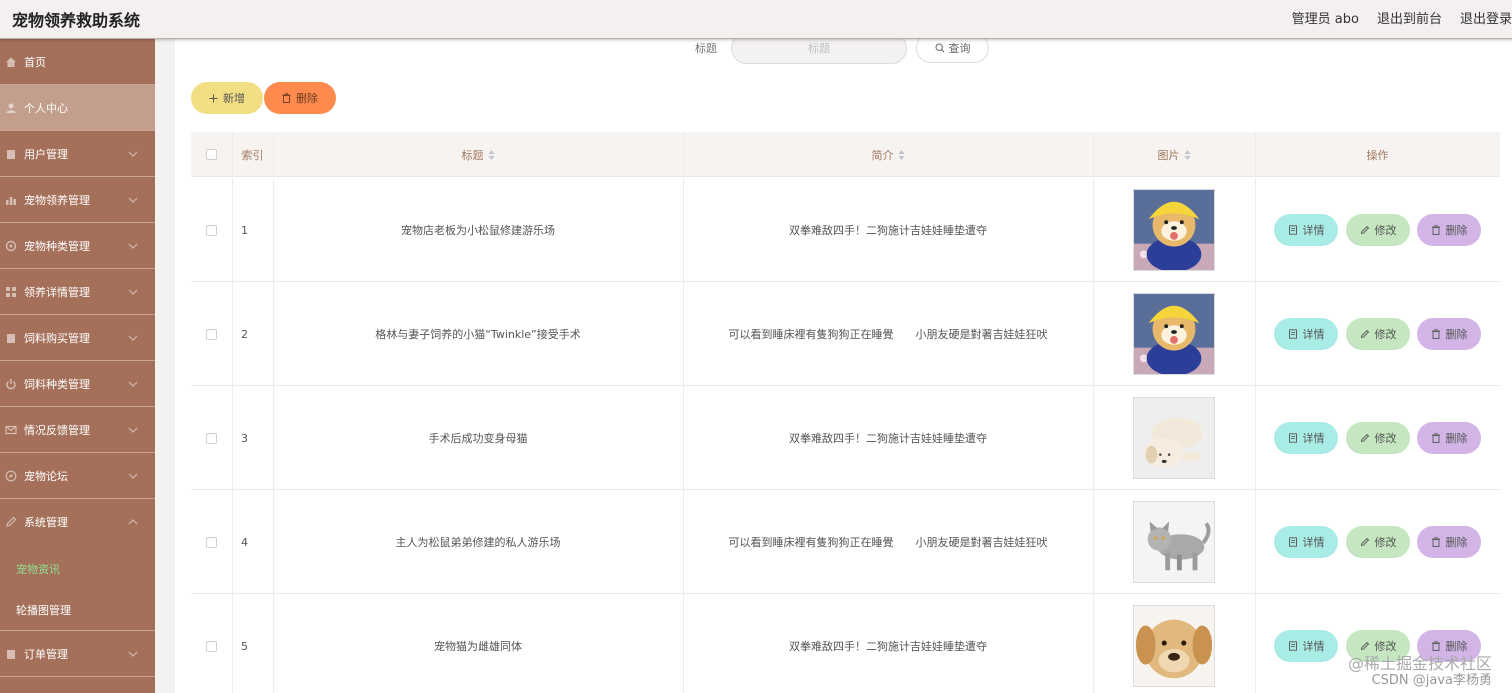 The height and width of the screenshot is (693, 1512). I want to click on batch-delete-label: 删除, so click(307, 98).